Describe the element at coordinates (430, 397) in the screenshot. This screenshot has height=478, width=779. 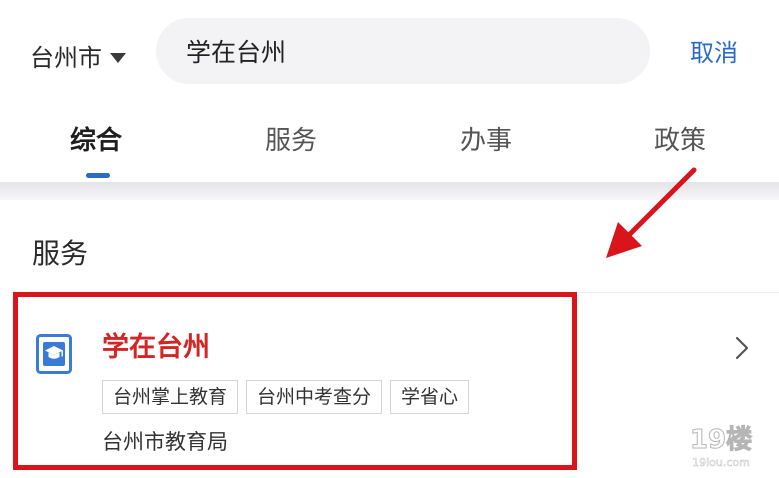
I see `service-tag: 学省心` at that location.